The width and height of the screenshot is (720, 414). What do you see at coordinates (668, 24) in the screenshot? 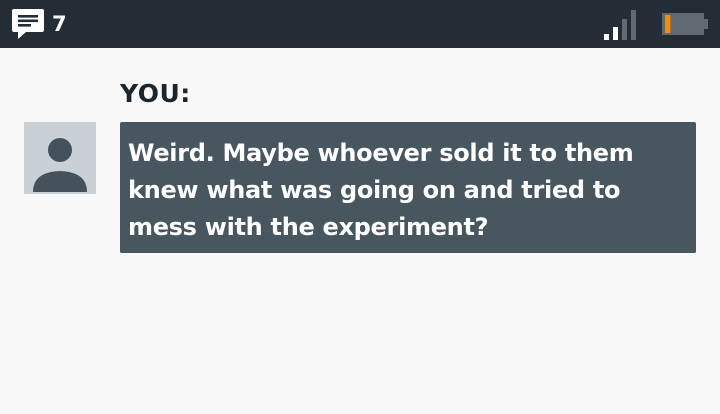
I see `battery-level-fill` at bounding box center [668, 24].